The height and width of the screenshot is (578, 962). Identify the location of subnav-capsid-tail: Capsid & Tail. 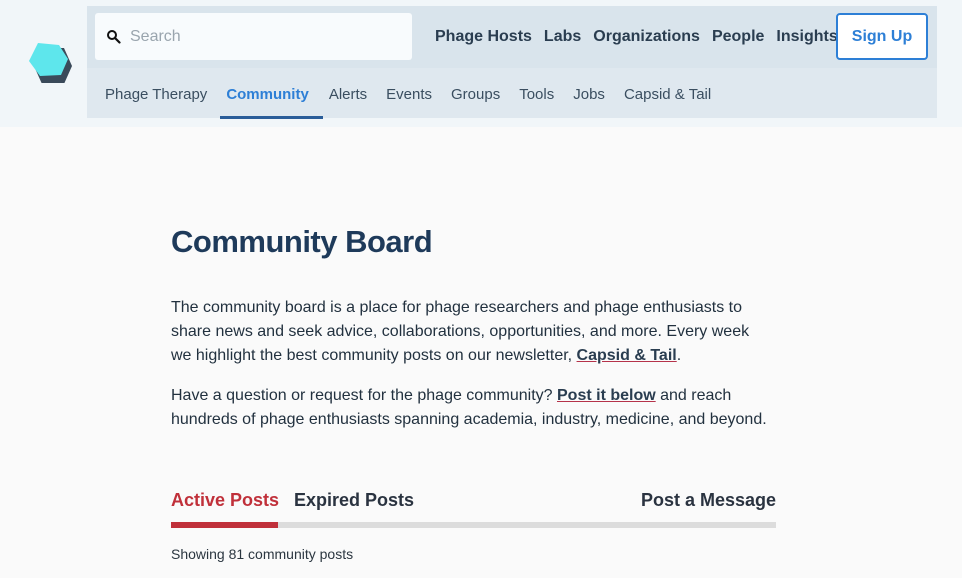
(667, 94).